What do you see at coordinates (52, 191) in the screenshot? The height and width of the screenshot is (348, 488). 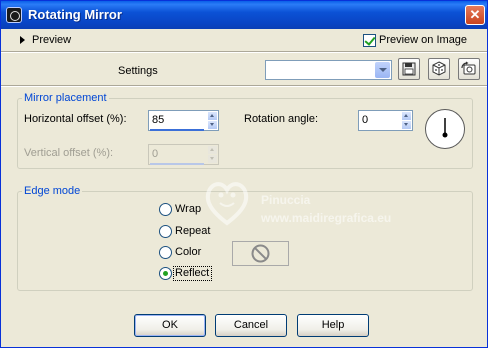 I see `edge-mode-title: Edge mode` at bounding box center [52, 191].